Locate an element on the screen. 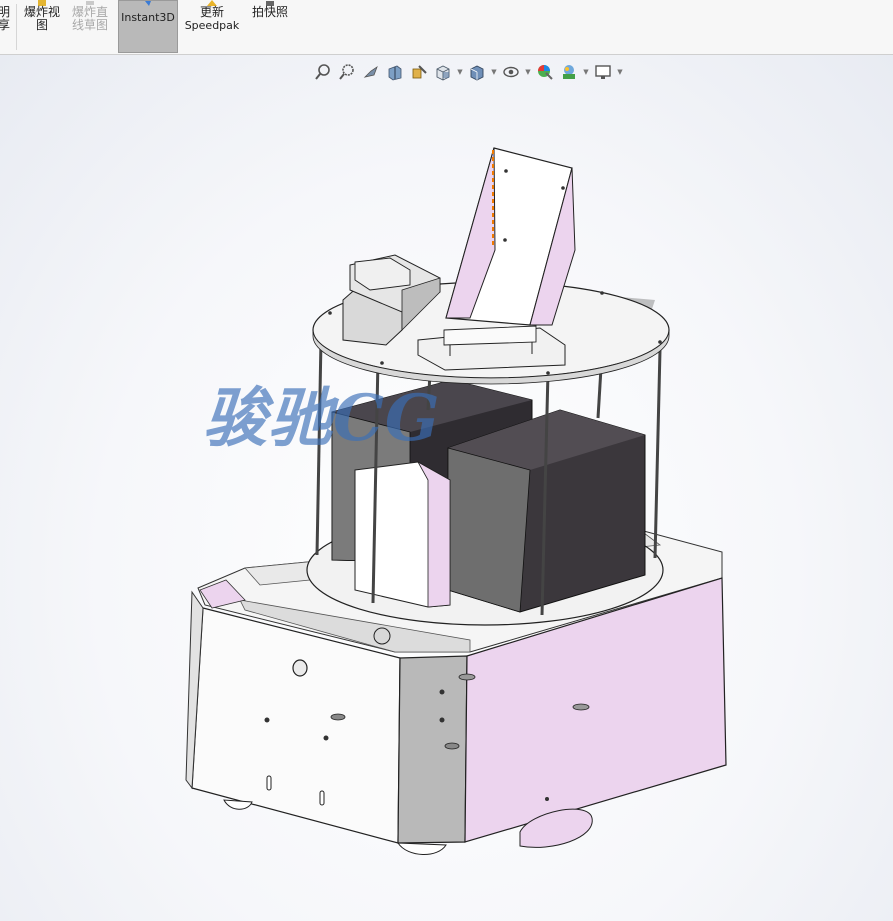 This screenshot has height=921, width=893. partial-ribbon-button-label-2: 享 is located at coordinates (5, 25).